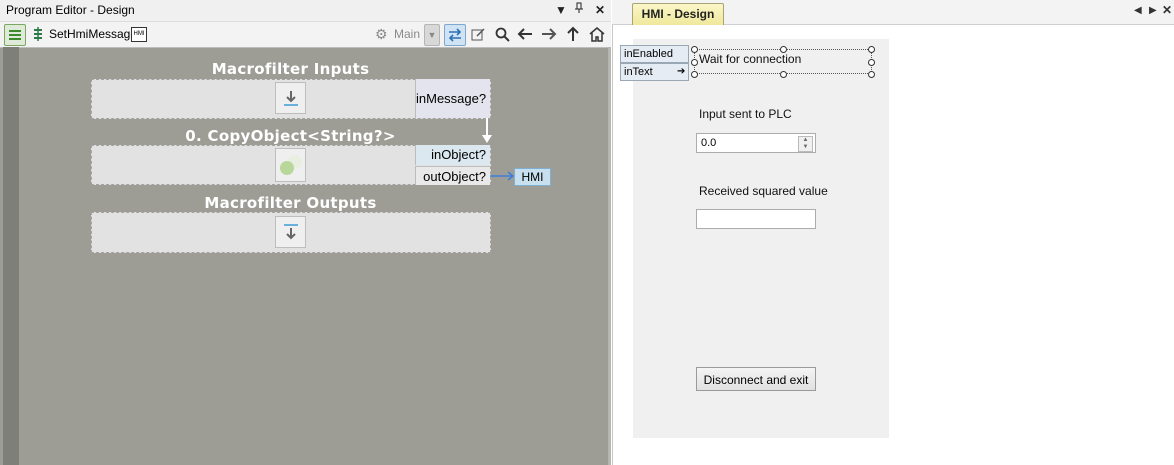 Image resolution: width=1174 pixels, height=465 pixels. I want to click on input-sent-spinbox: 0.0 ▲ ▼, so click(756, 143).